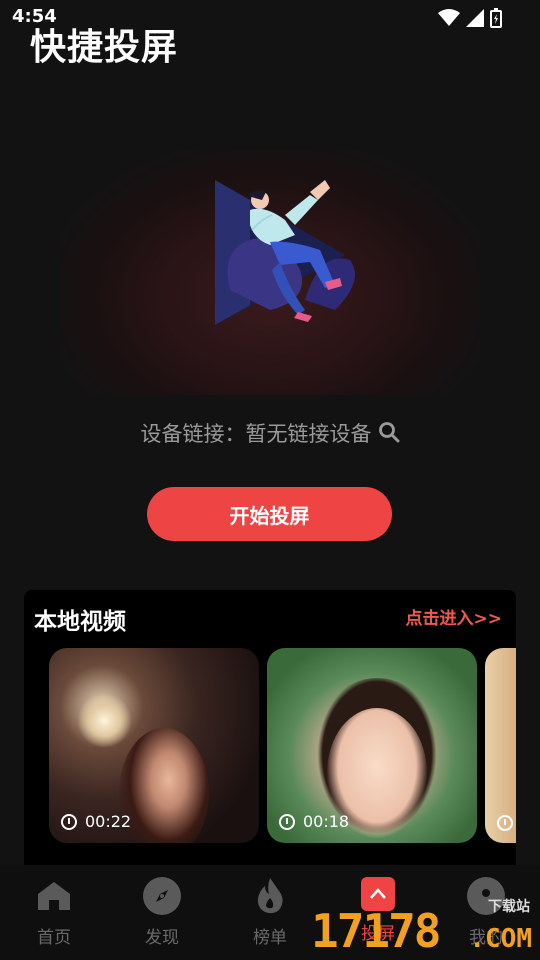 This screenshot has width=540, height=960. Describe the element at coordinates (104, 47) in the screenshot. I see `page-title: 快捷投屏` at that location.